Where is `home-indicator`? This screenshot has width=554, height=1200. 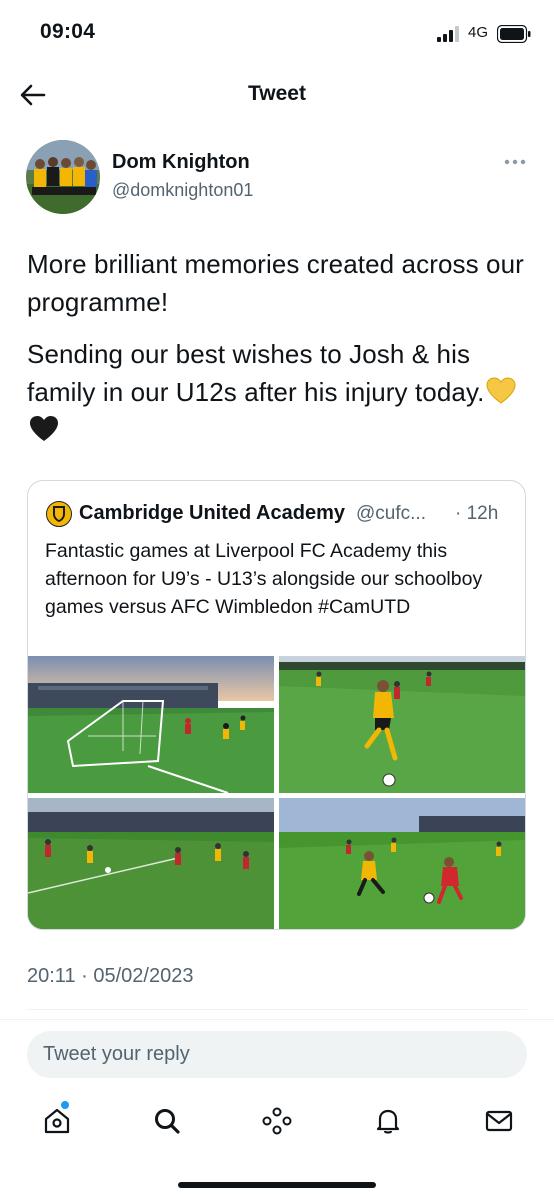 home-indicator is located at coordinates (277, 1185).